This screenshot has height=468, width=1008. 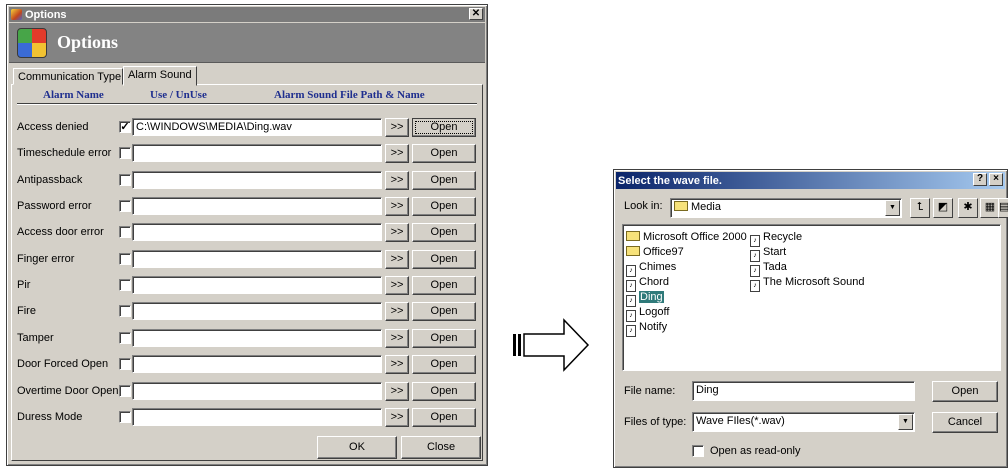 I want to click on list-item: ♪ Logoff, so click(x=647, y=313).